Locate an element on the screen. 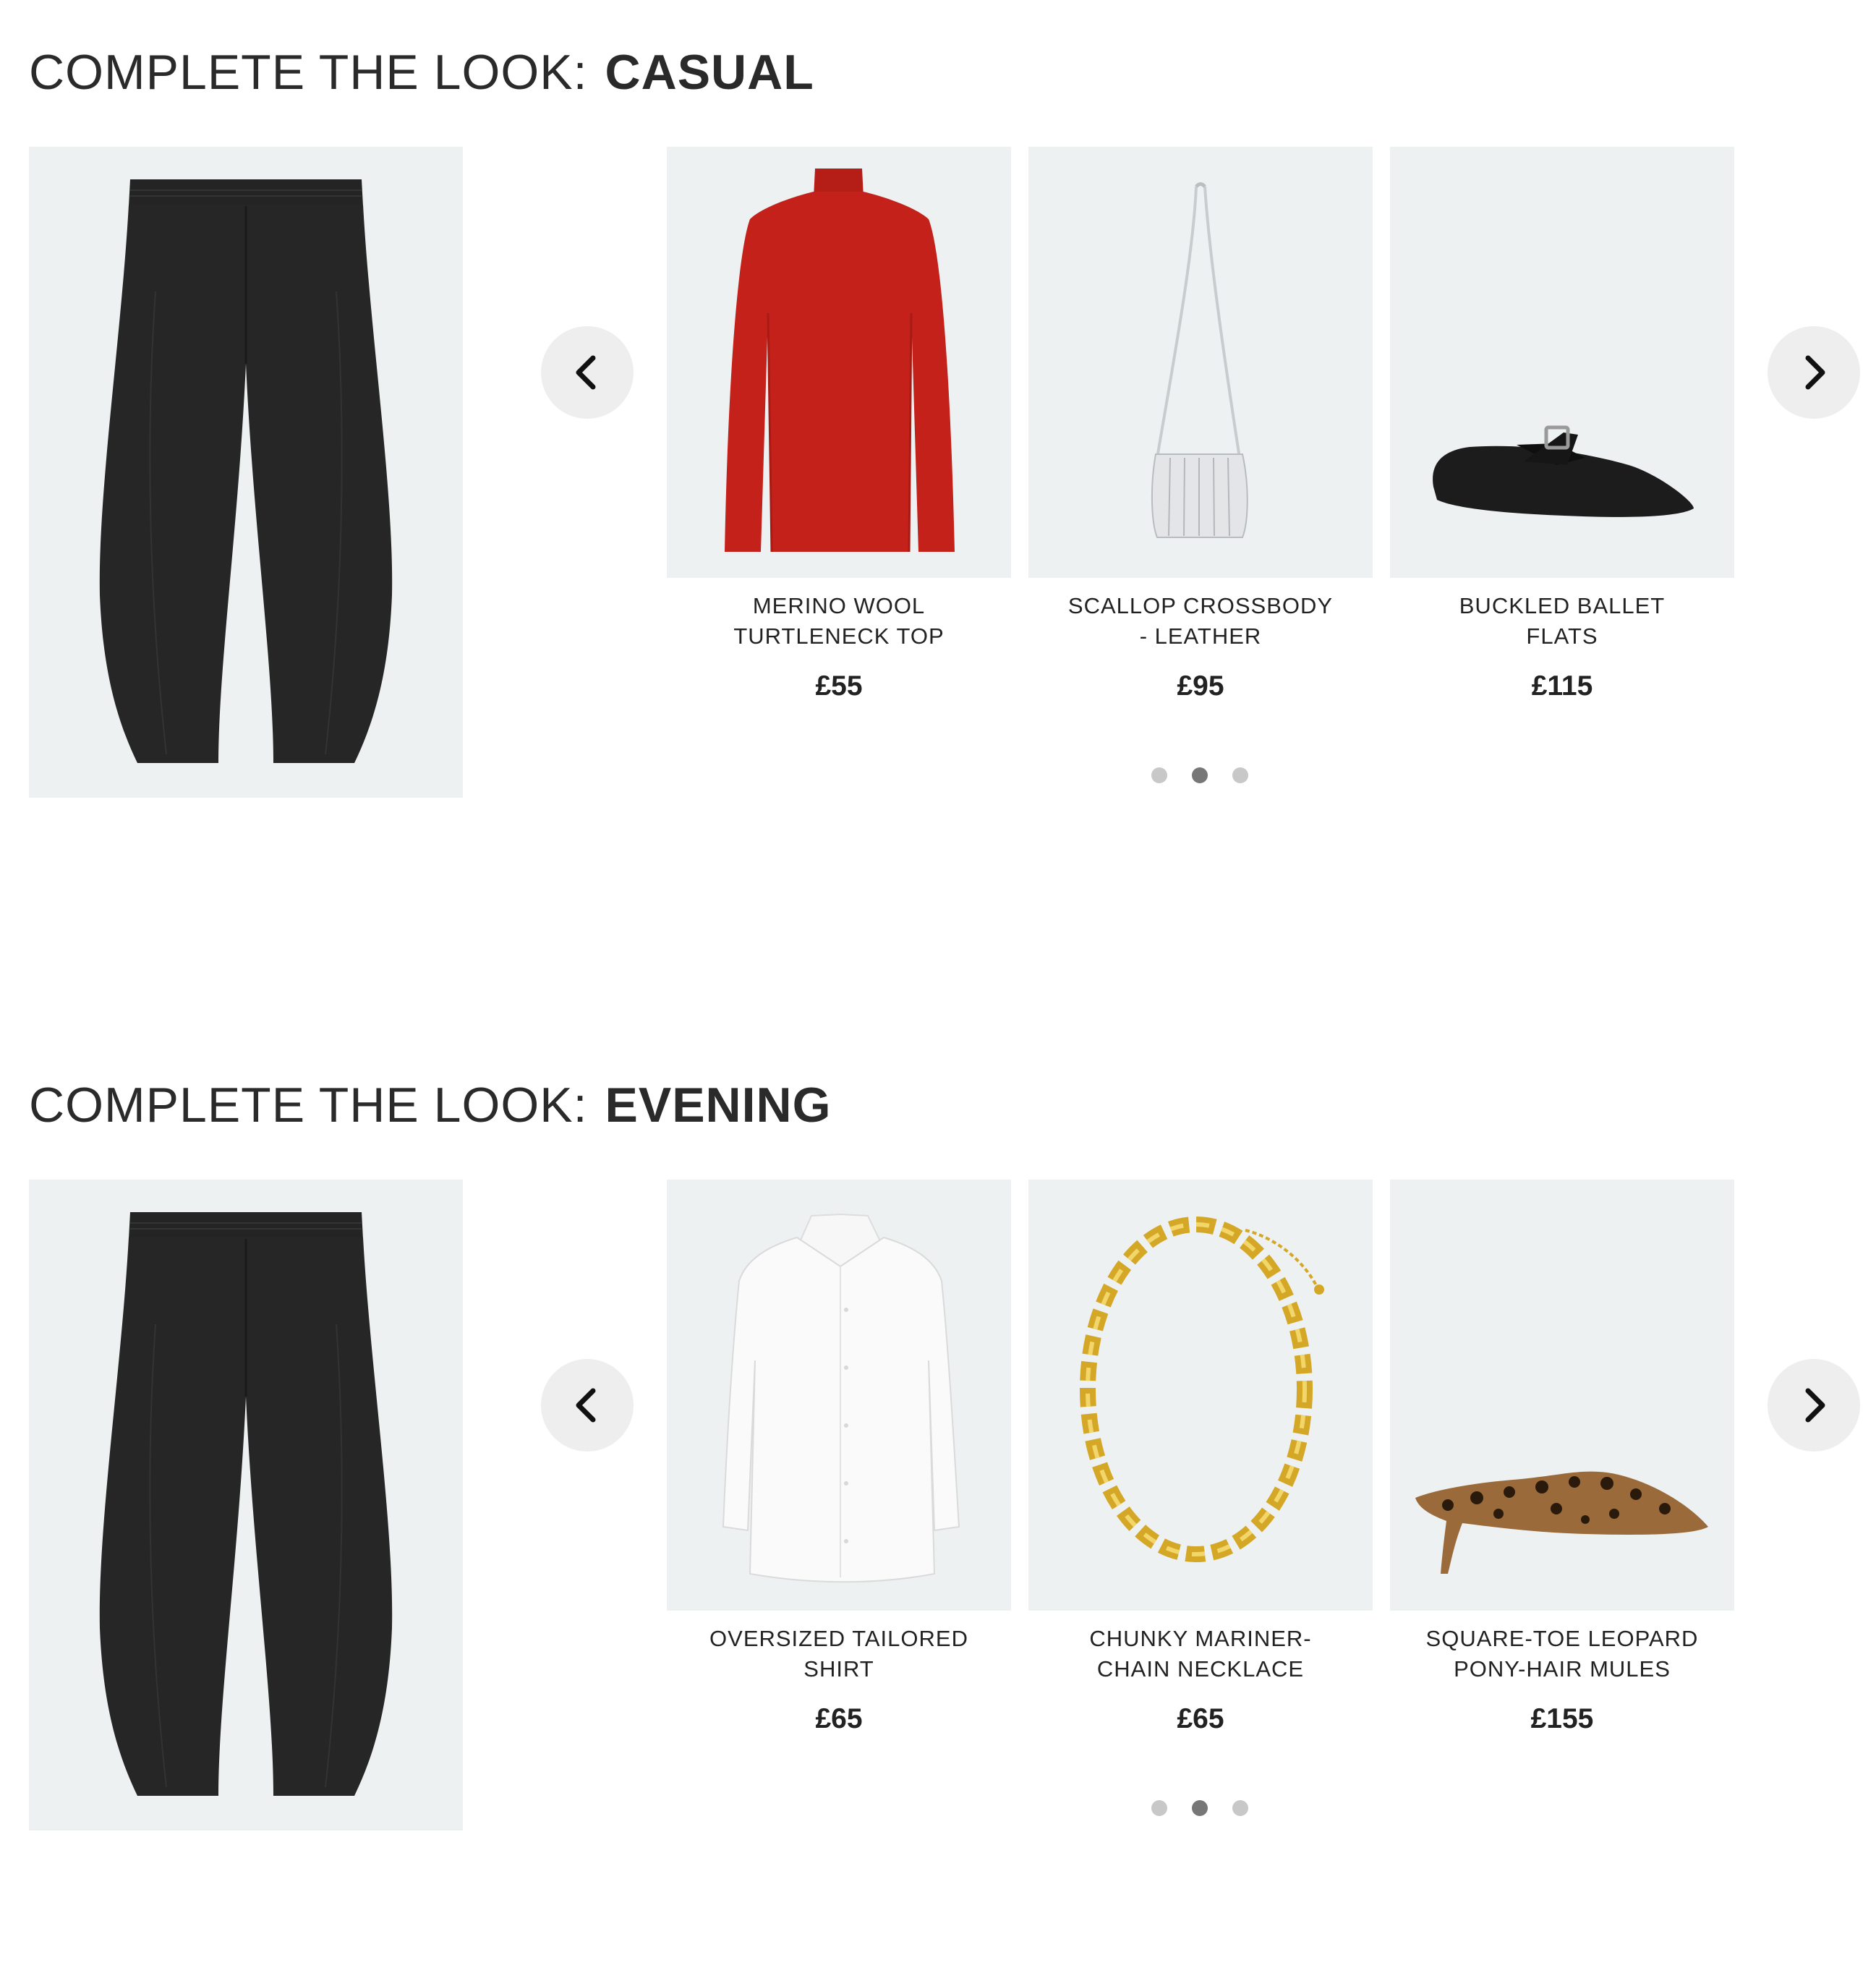  product-price: £95 is located at coordinates (1200, 686).